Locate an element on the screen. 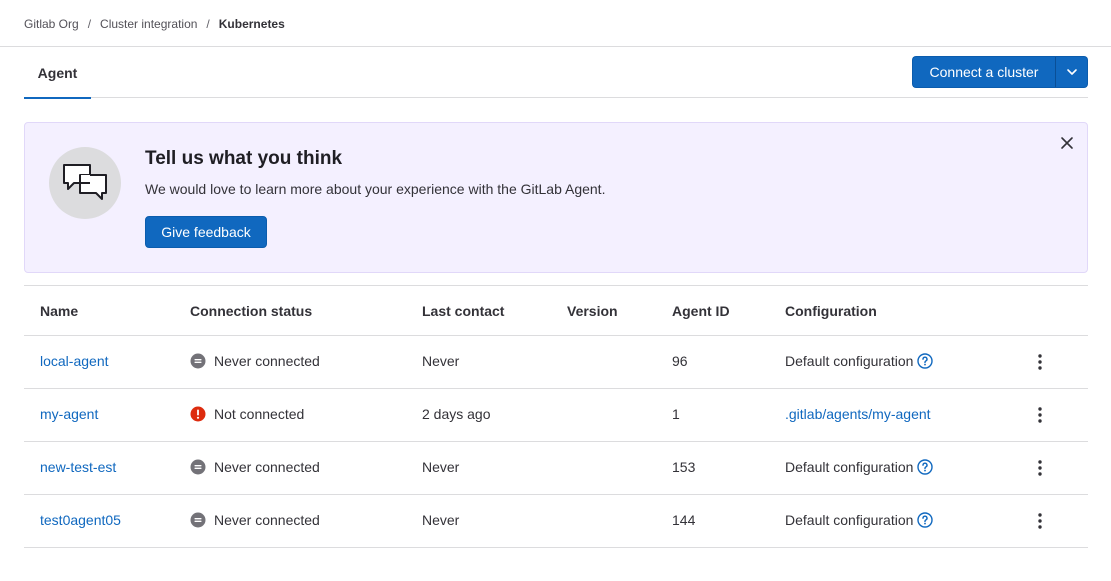  status-error-icon is located at coordinates (198, 414).